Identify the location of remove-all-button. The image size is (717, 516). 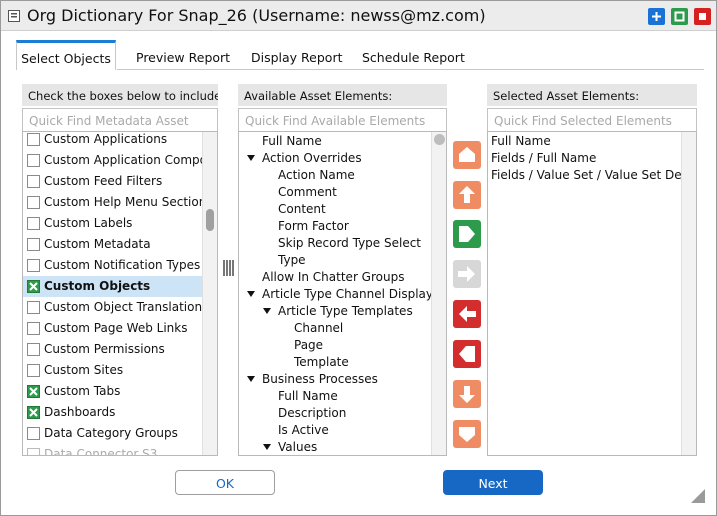
(467, 354).